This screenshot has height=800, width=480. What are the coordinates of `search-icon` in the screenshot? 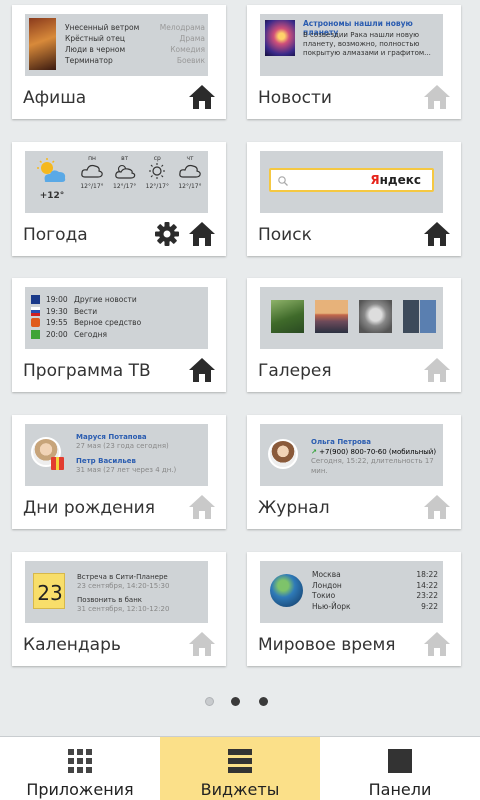 It's located at (283, 181).